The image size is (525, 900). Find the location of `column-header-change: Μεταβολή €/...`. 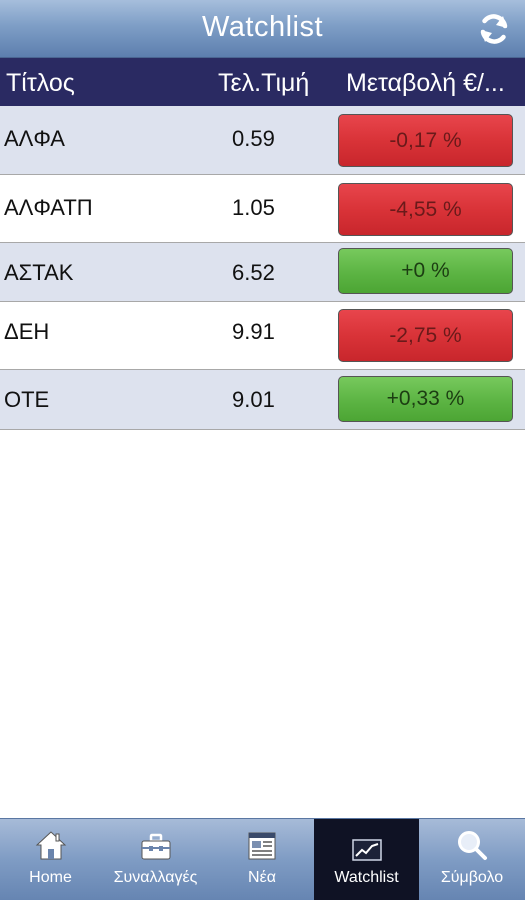

column-header-change: Μεταβολή €/... is located at coordinates (425, 83).